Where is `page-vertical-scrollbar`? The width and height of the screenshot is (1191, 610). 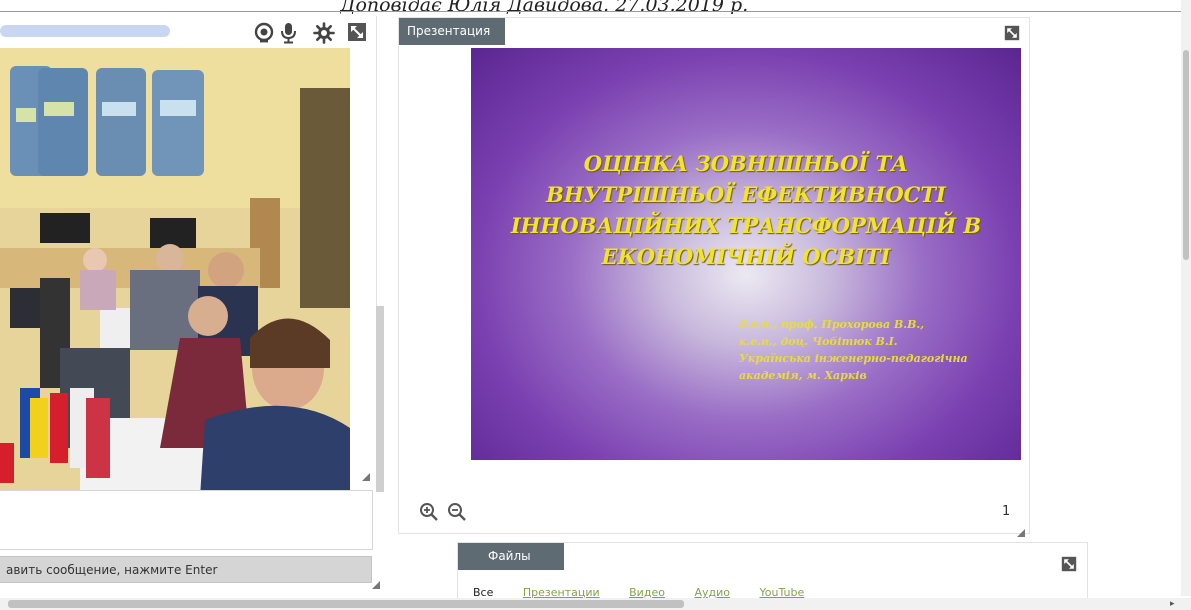 page-vertical-scrollbar is located at coordinates (1186, 298).